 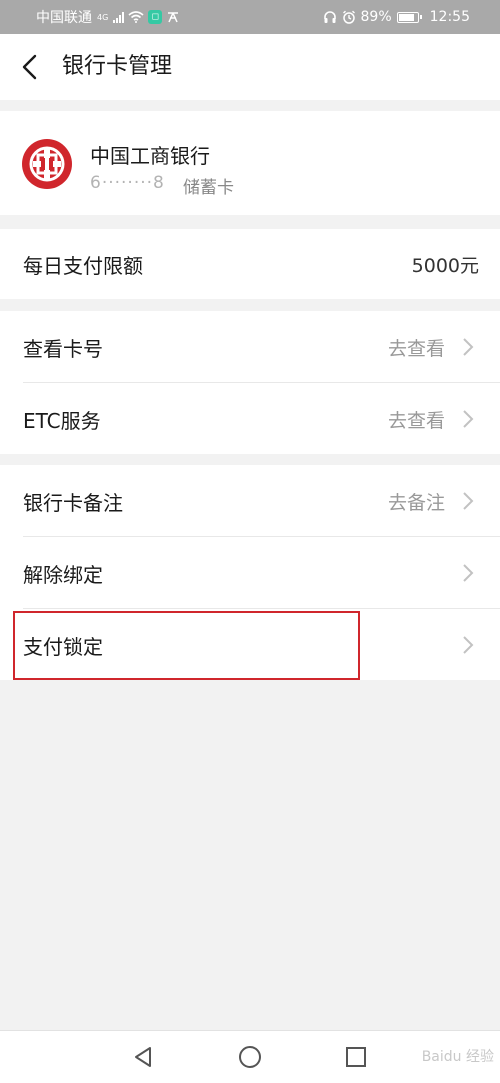 What do you see at coordinates (250, 163) in the screenshot?
I see `bank-card-info: 中国工商银行 6········8 储蓄卡` at bounding box center [250, 163].